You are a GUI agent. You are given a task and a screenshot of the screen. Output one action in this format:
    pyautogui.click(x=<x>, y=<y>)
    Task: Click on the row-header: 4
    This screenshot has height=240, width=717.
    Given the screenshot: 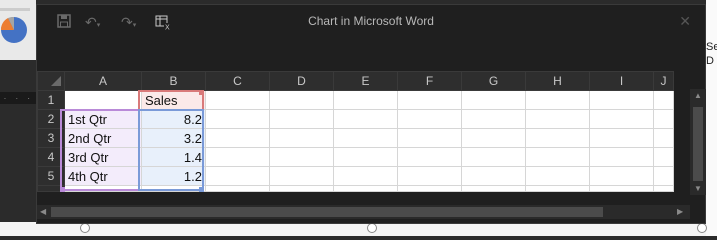 What is the action you would take?
    pyautogui.click(x=51, y=157)
    